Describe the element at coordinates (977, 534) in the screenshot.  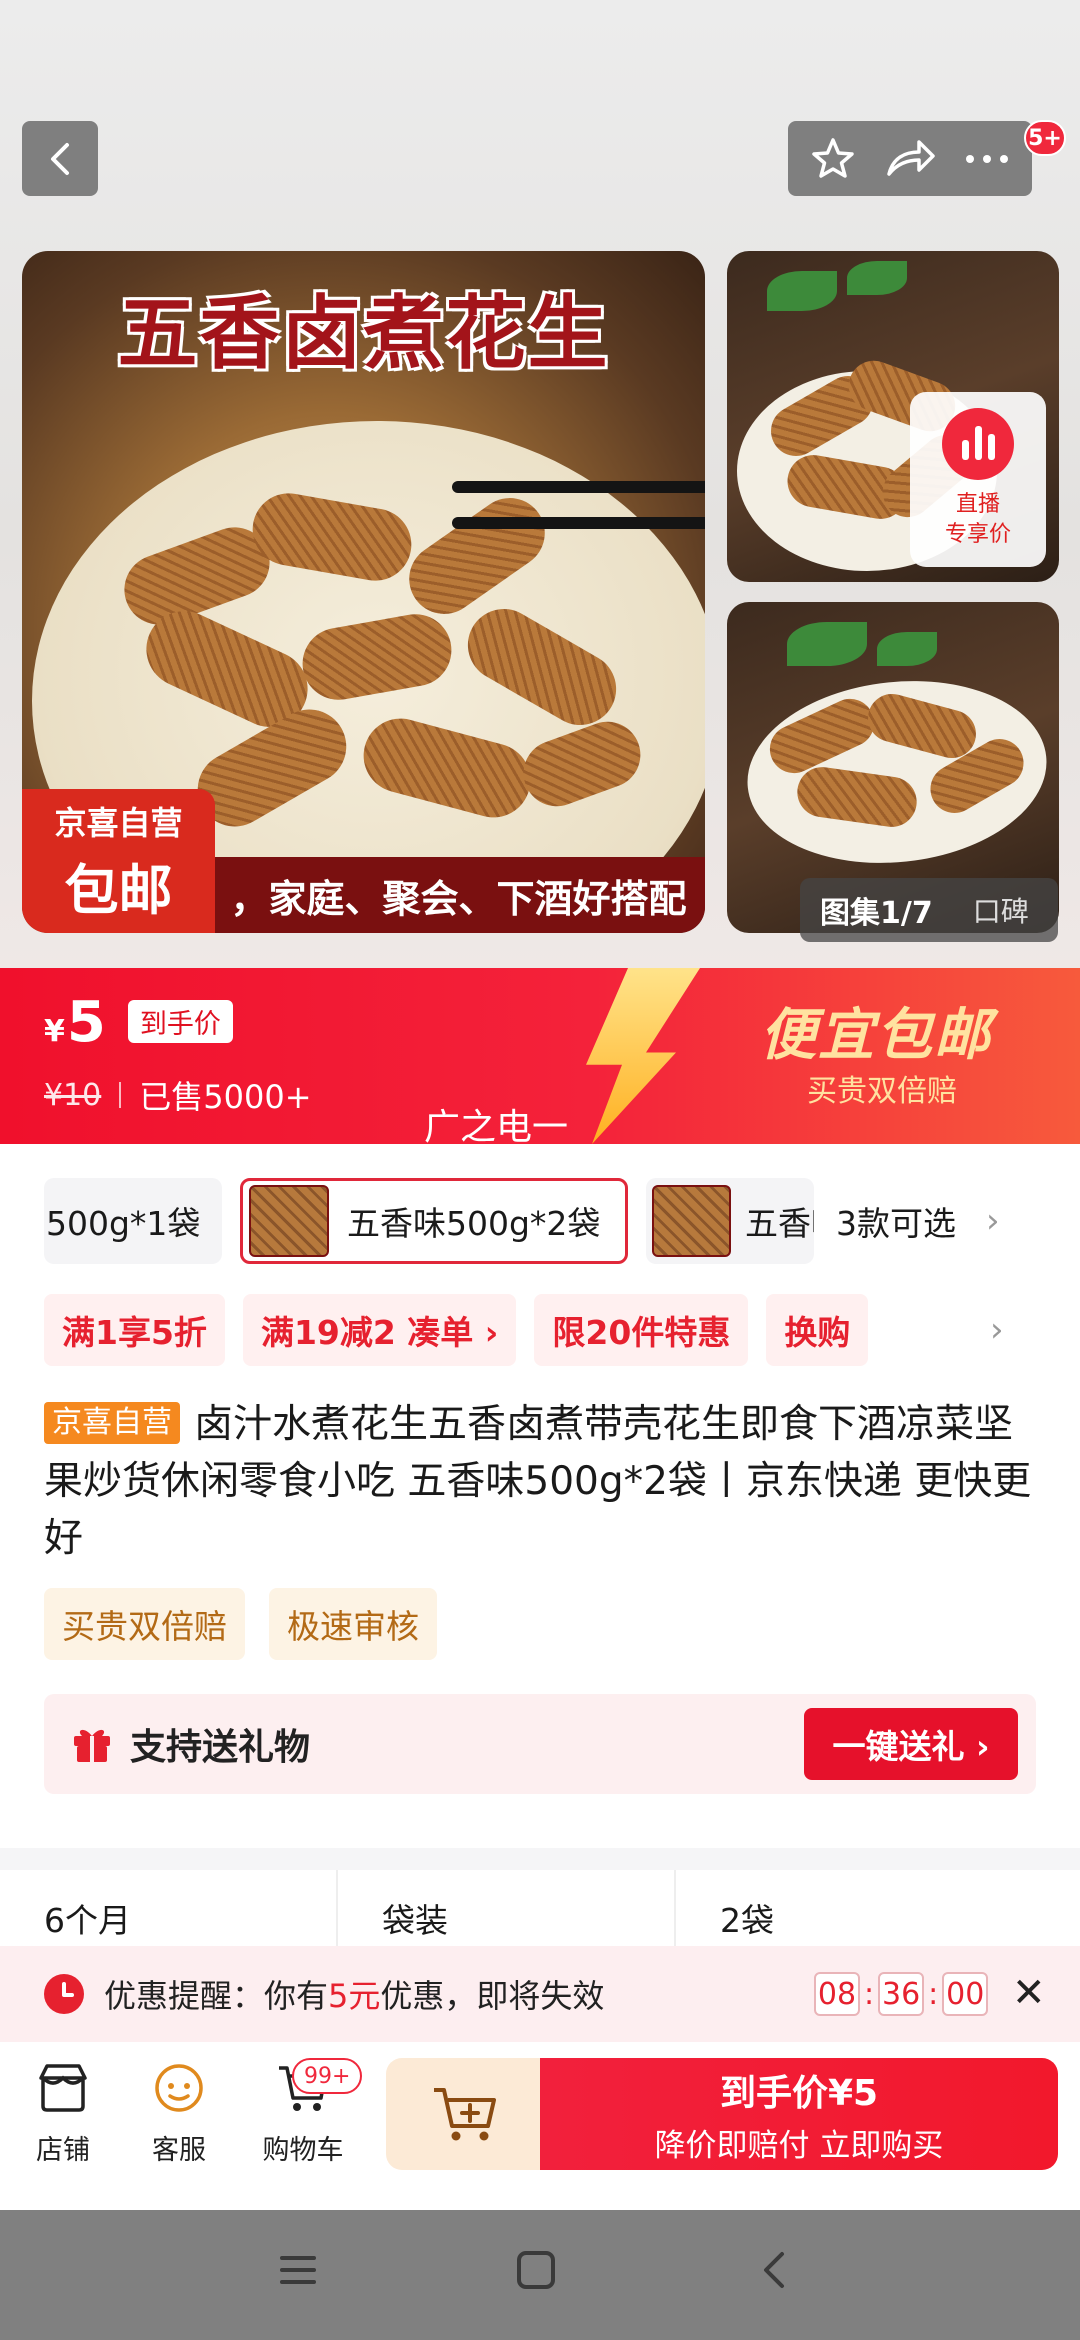
I see `live-label-line2: 专享价` at that location.